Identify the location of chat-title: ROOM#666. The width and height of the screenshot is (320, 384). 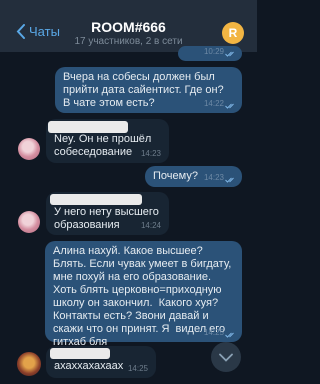
(128, 27).